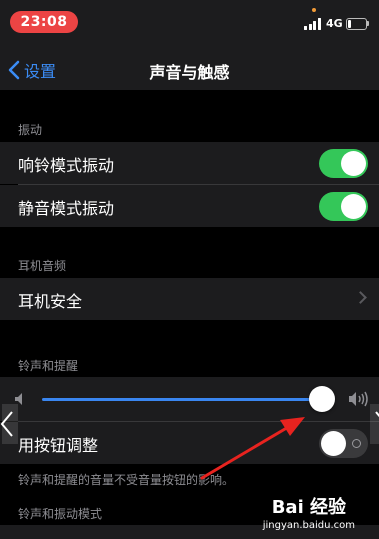 Image resolution: width=379 pixels, height=539 pixels. I want to click on ringer-volume-track, so click(182, 399).